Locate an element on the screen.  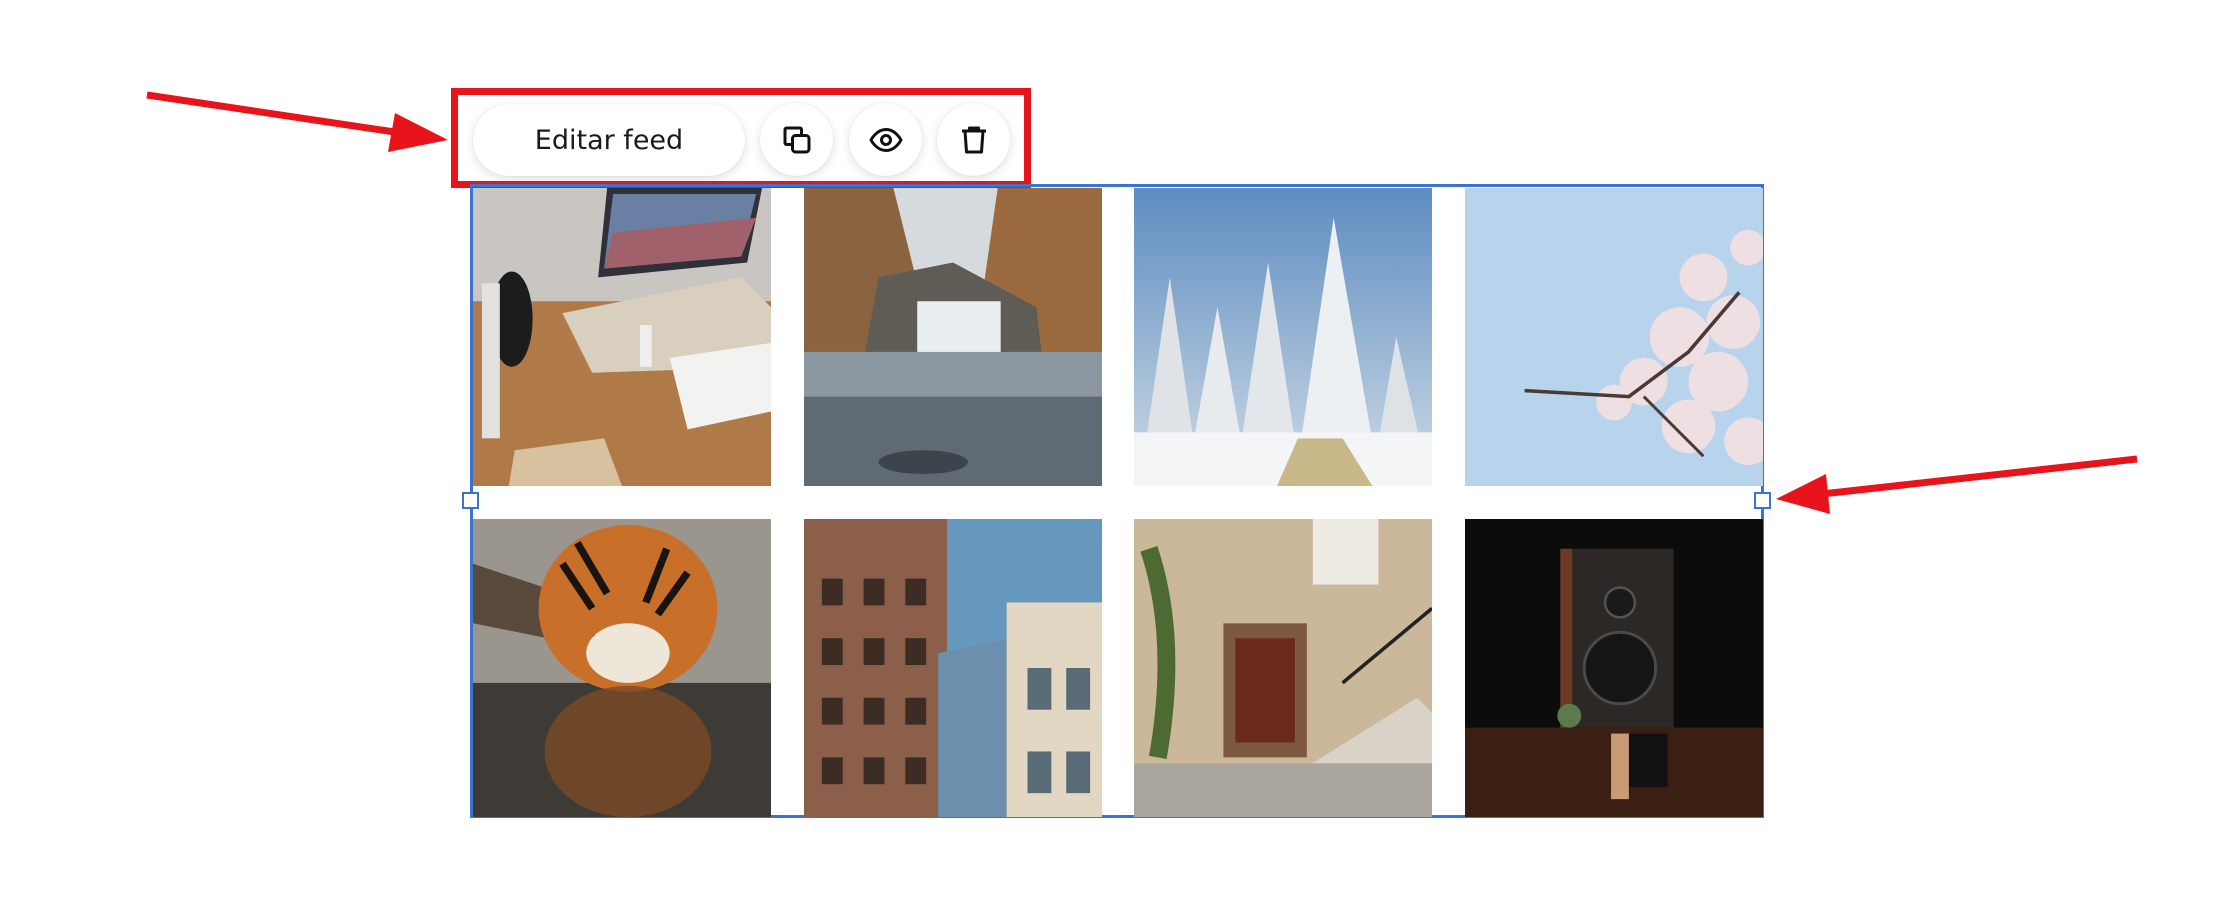
resize-handle-left is located at coordinates (470, 500).